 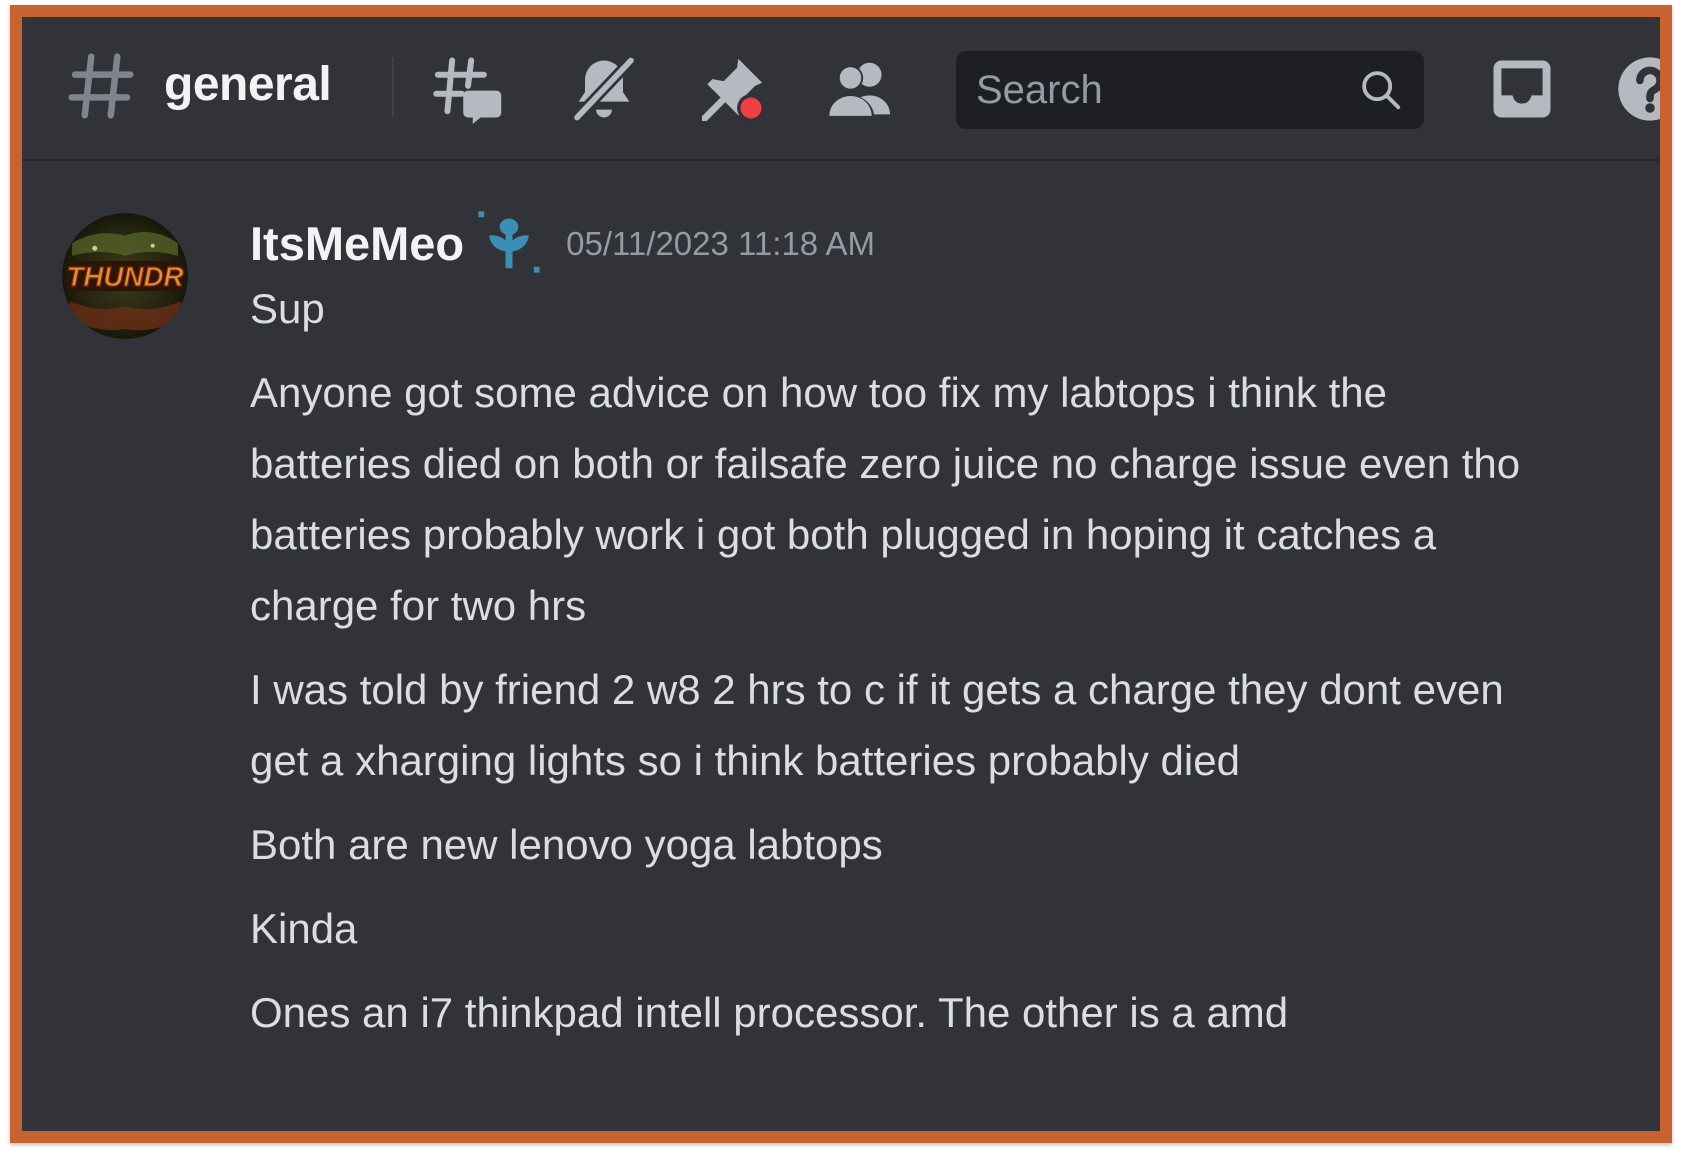 I want to click on threads-icon, so click(x=468, y=89).